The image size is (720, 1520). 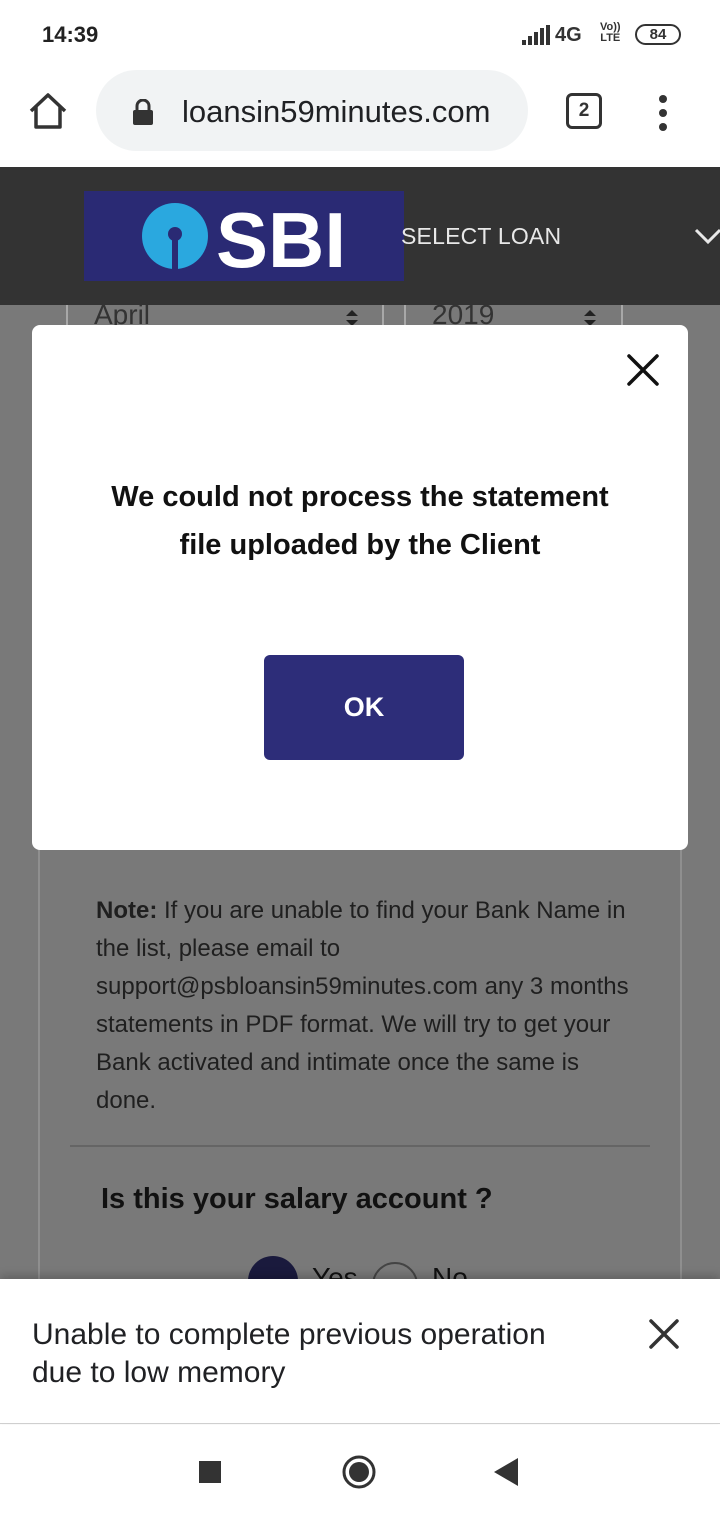 What do you see at coordinates (536, 35) in the screenshot?
I see `signal-icon` at bounding box center [536, 35].